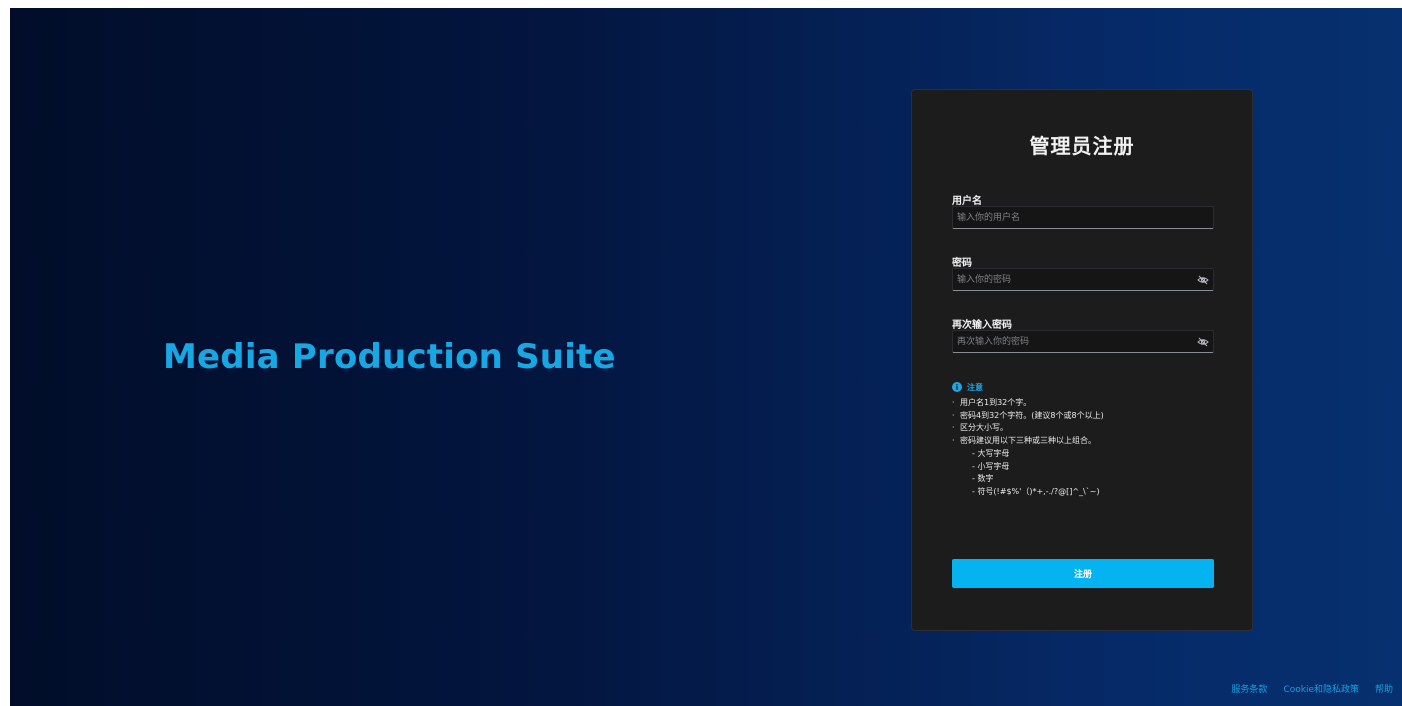 The height and width of the screenshot is (706, 1402). I want to click on username-label: 用户名, so click(967, 201).